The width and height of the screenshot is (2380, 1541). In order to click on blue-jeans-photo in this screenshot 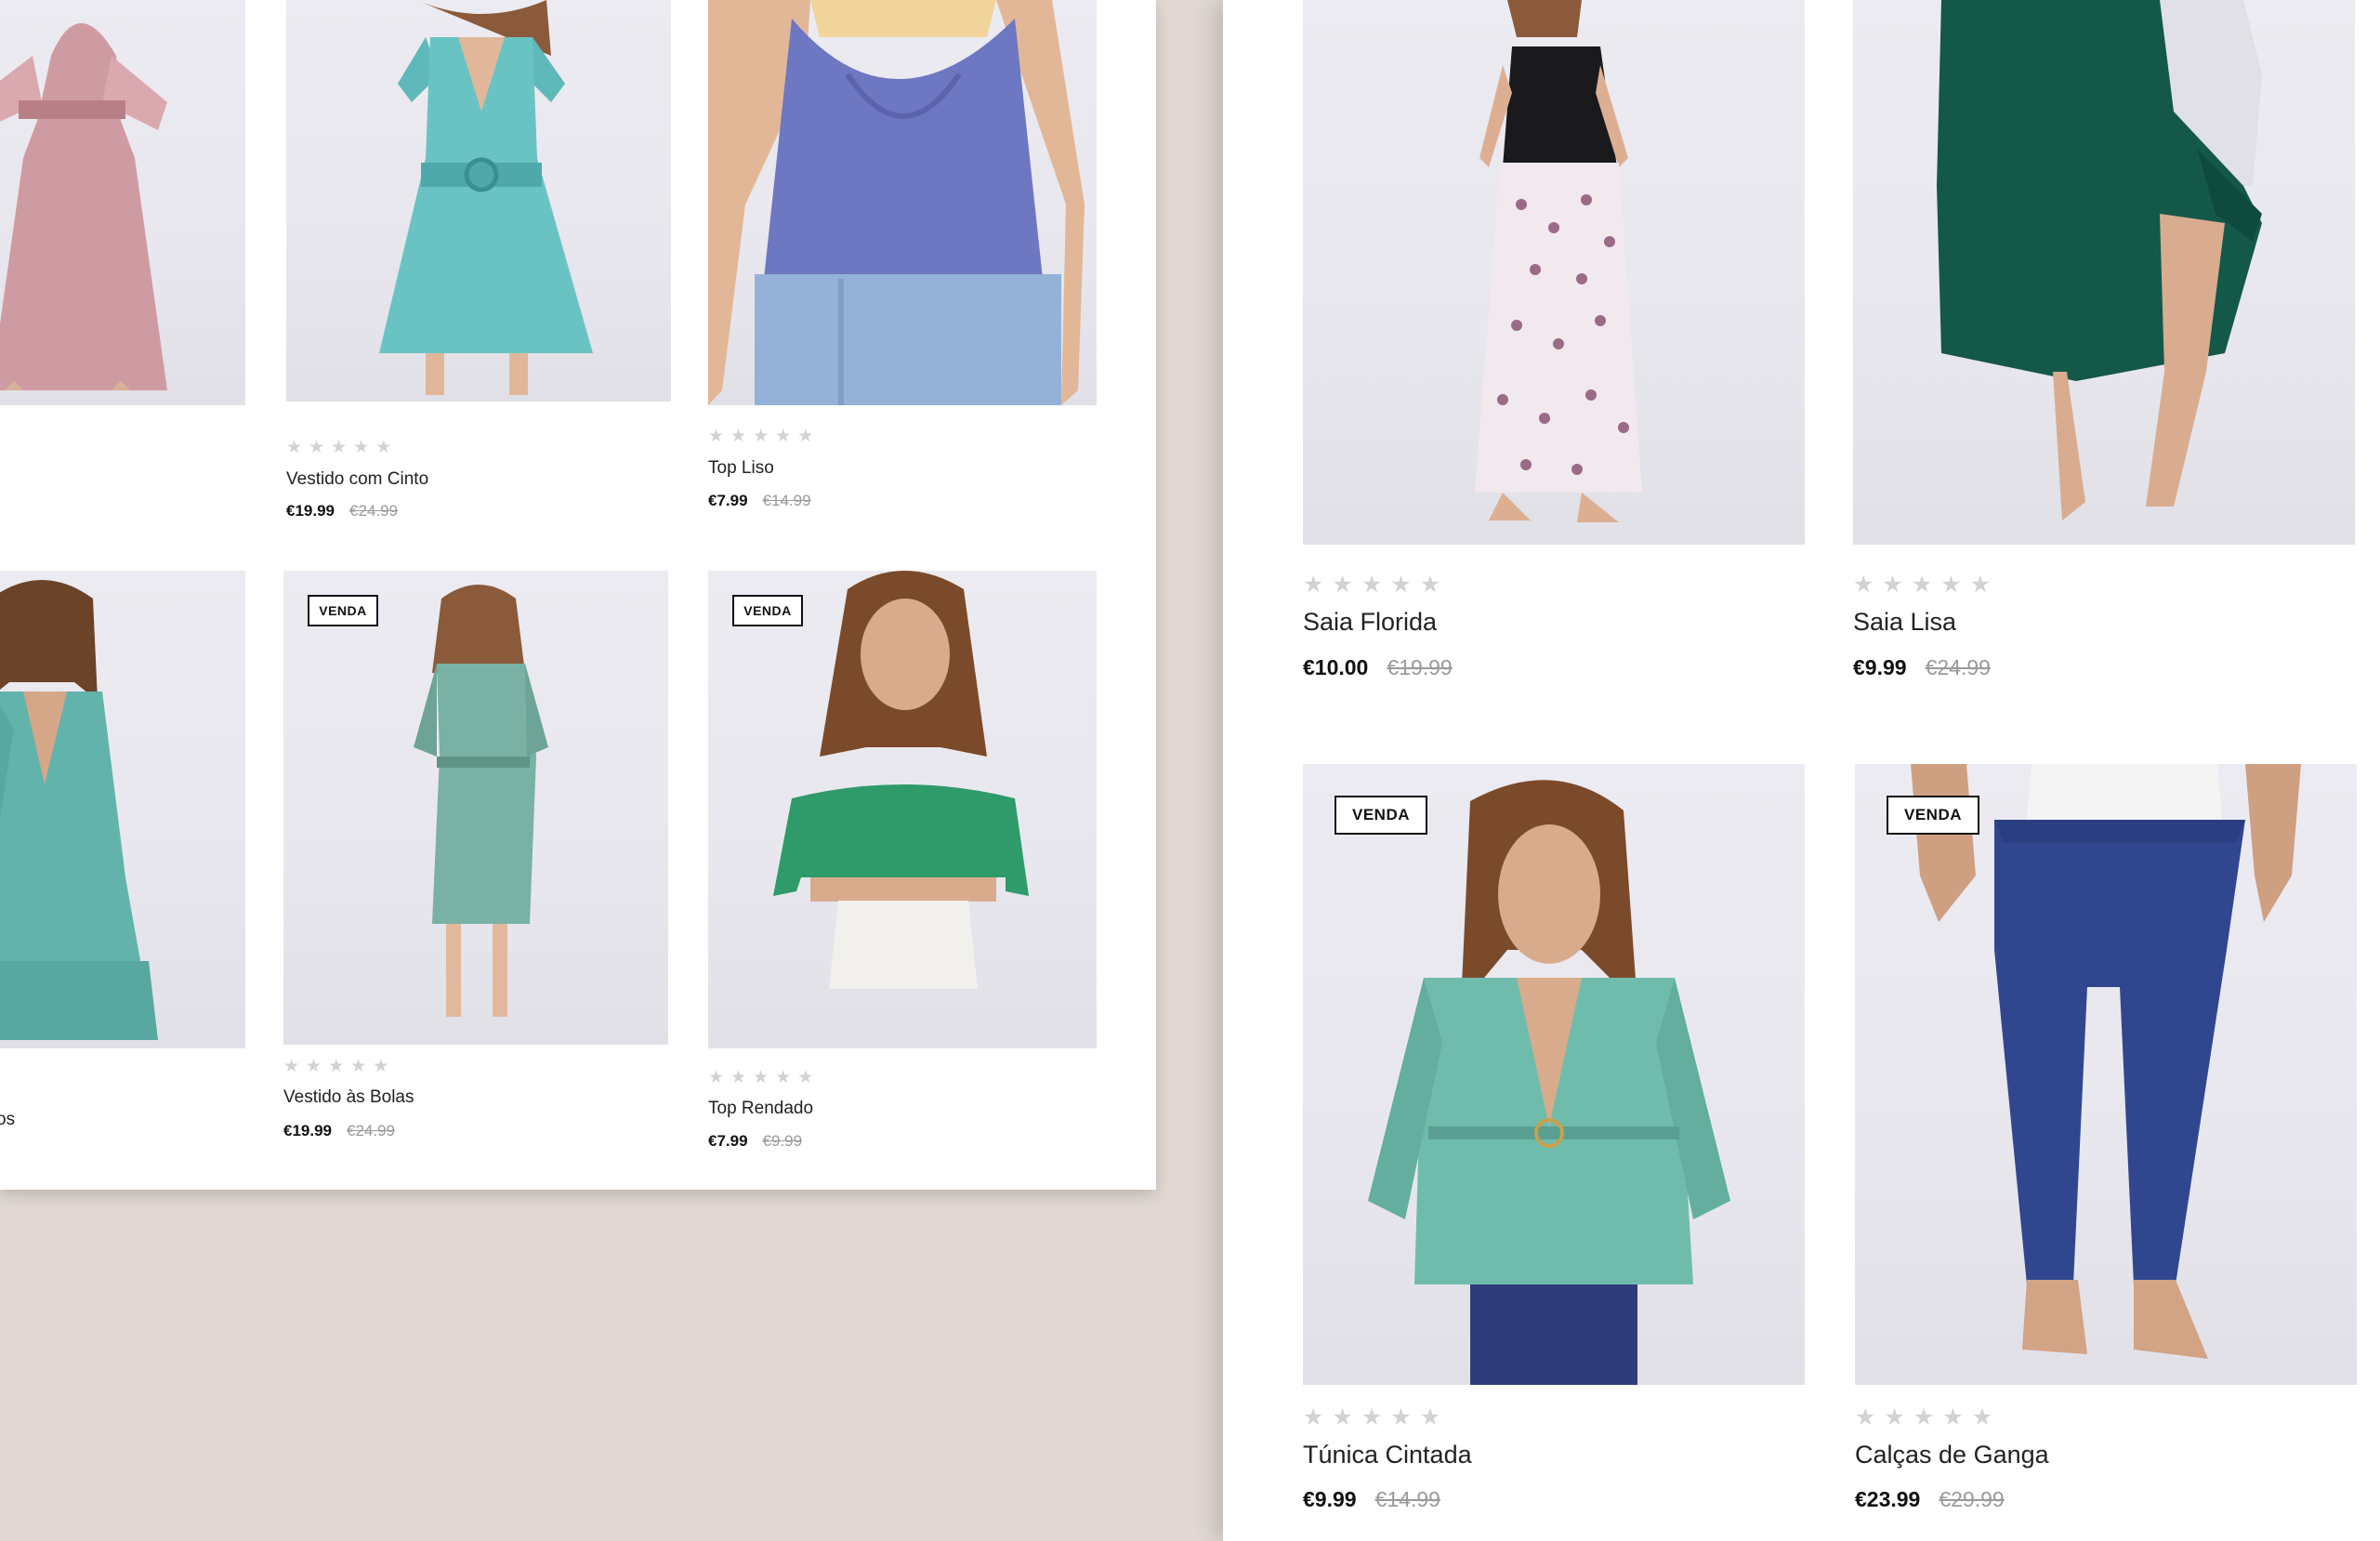, I will do `click(2106, 1061)`.